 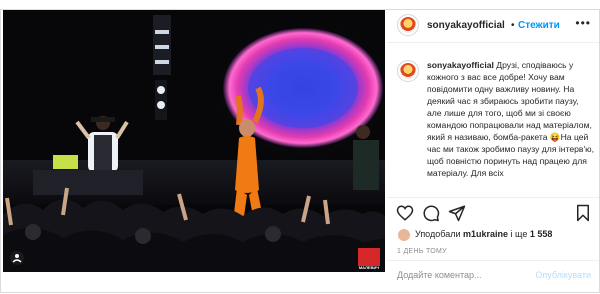 I want to click on caption-avatar, so click(x=408, y=71).